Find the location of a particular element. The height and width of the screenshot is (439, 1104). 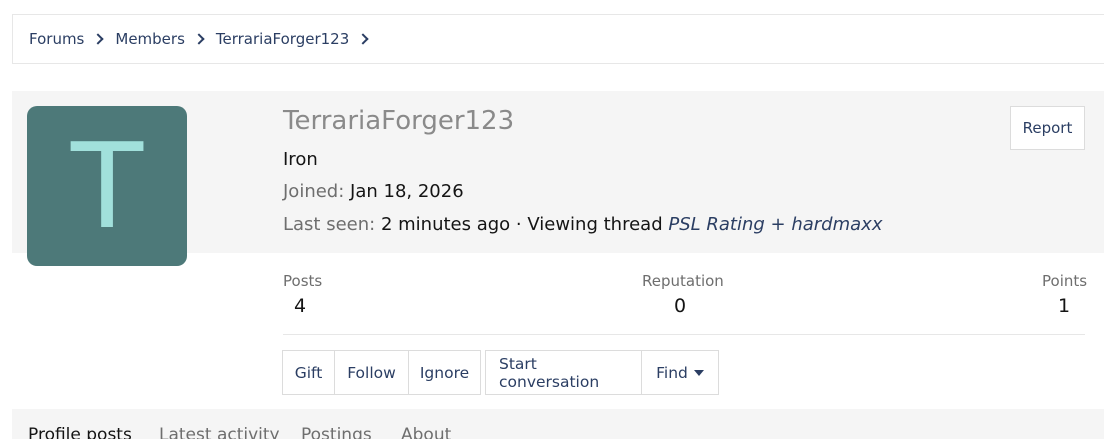

posts-value: 4 is located at coordinates (300, 306).